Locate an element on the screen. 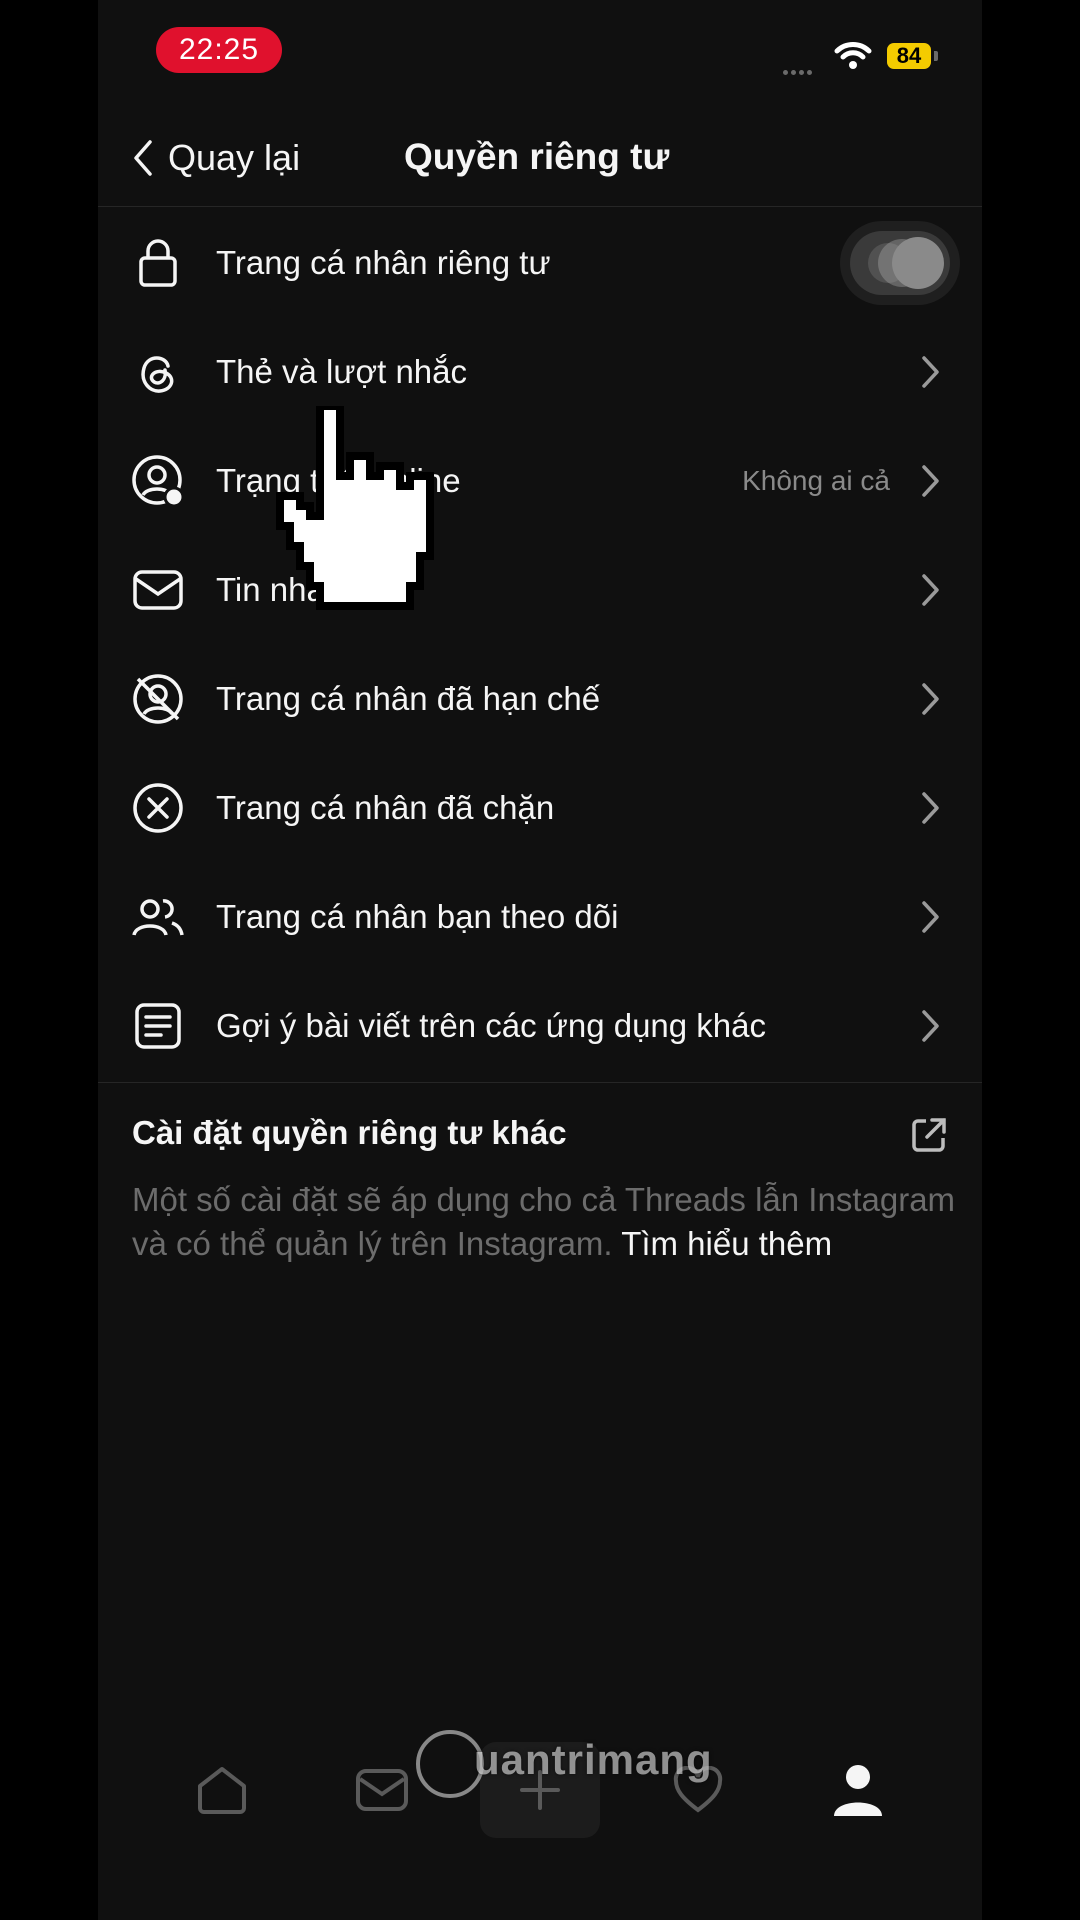  messages-row: Tin nhắn is located at coordinates (540, 589).